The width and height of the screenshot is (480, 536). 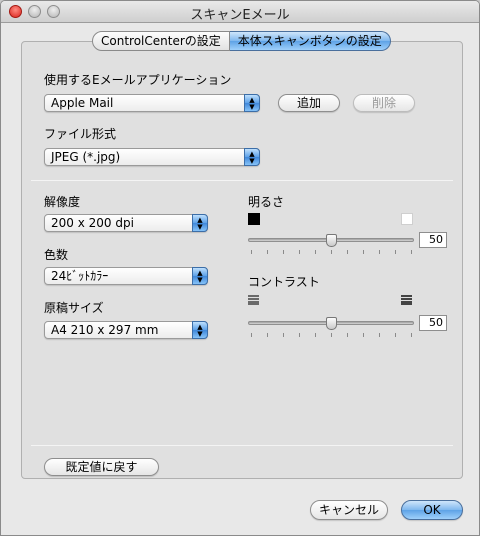 I want to click on resolution-select: 200 x 200 dpi ▲ ▼, so click(x=126, y=223).